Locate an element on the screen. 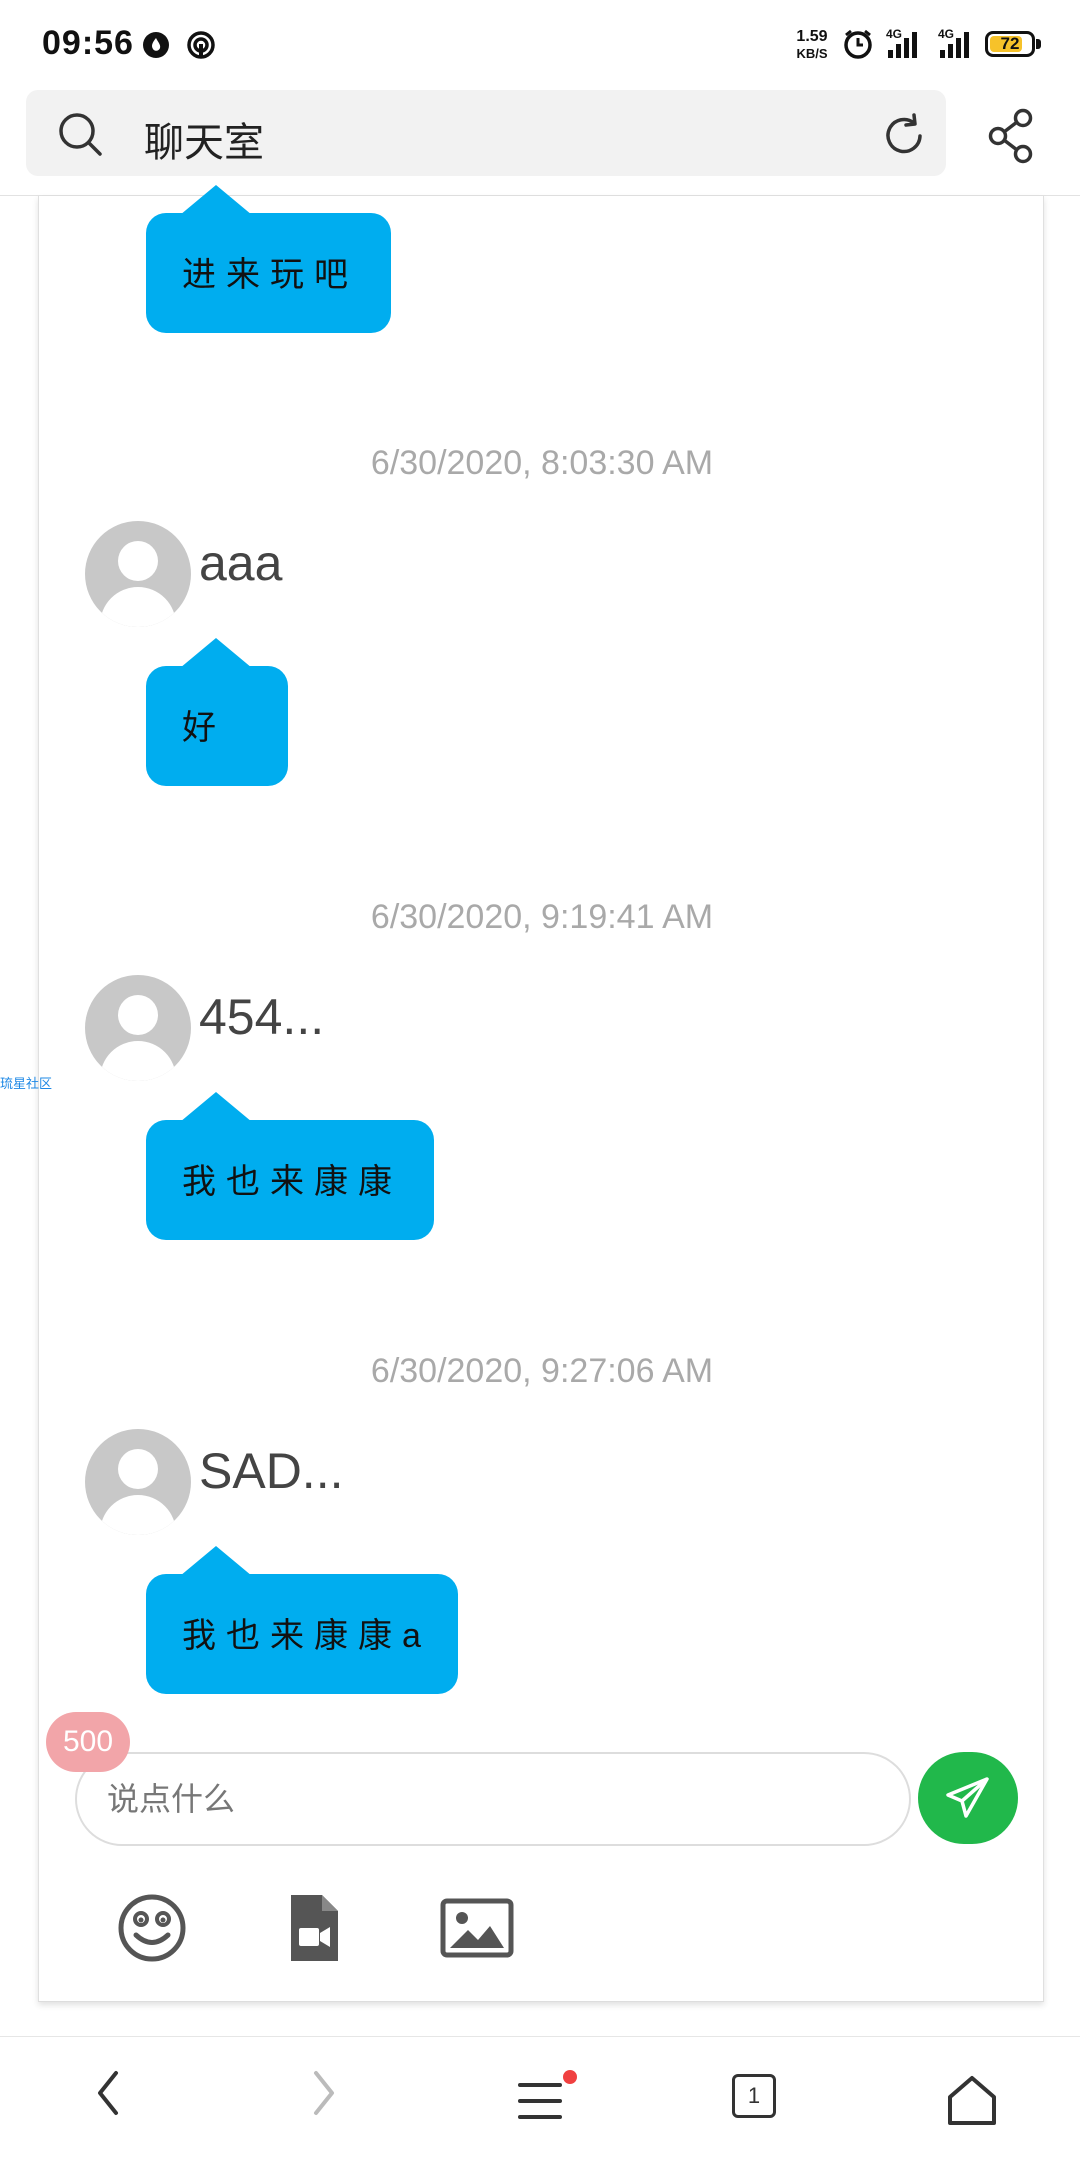 Image resolution: width=1080 pixels, height=2160 pixels. image-icon is located at coordinates (477, 1928).